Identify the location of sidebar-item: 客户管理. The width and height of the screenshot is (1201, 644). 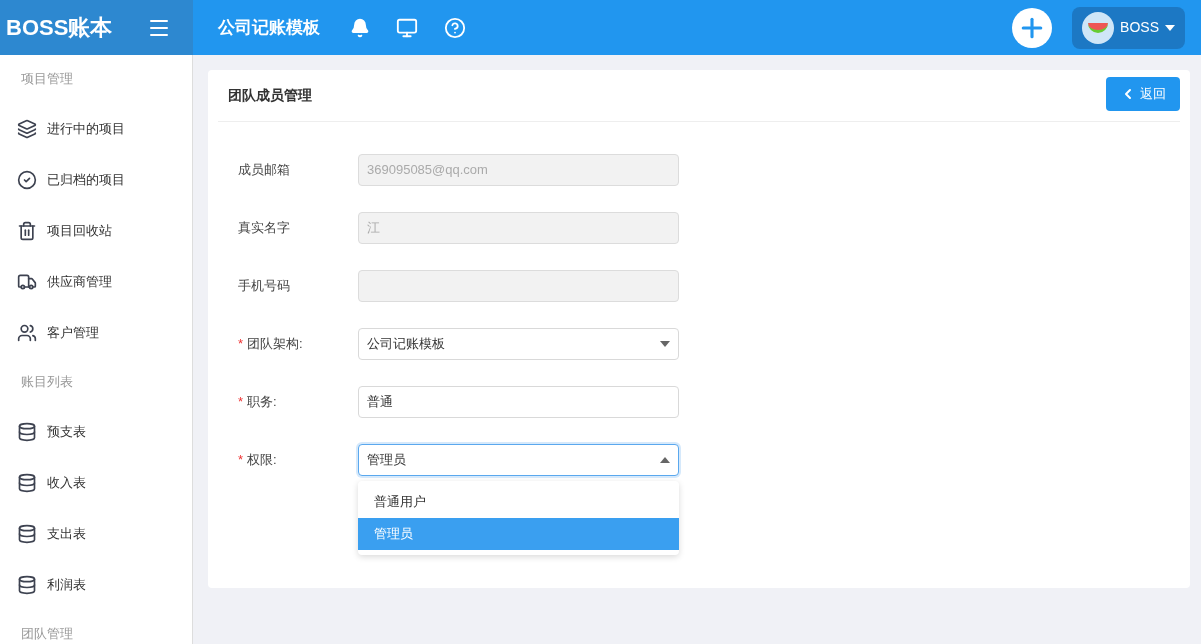
(96, 332).